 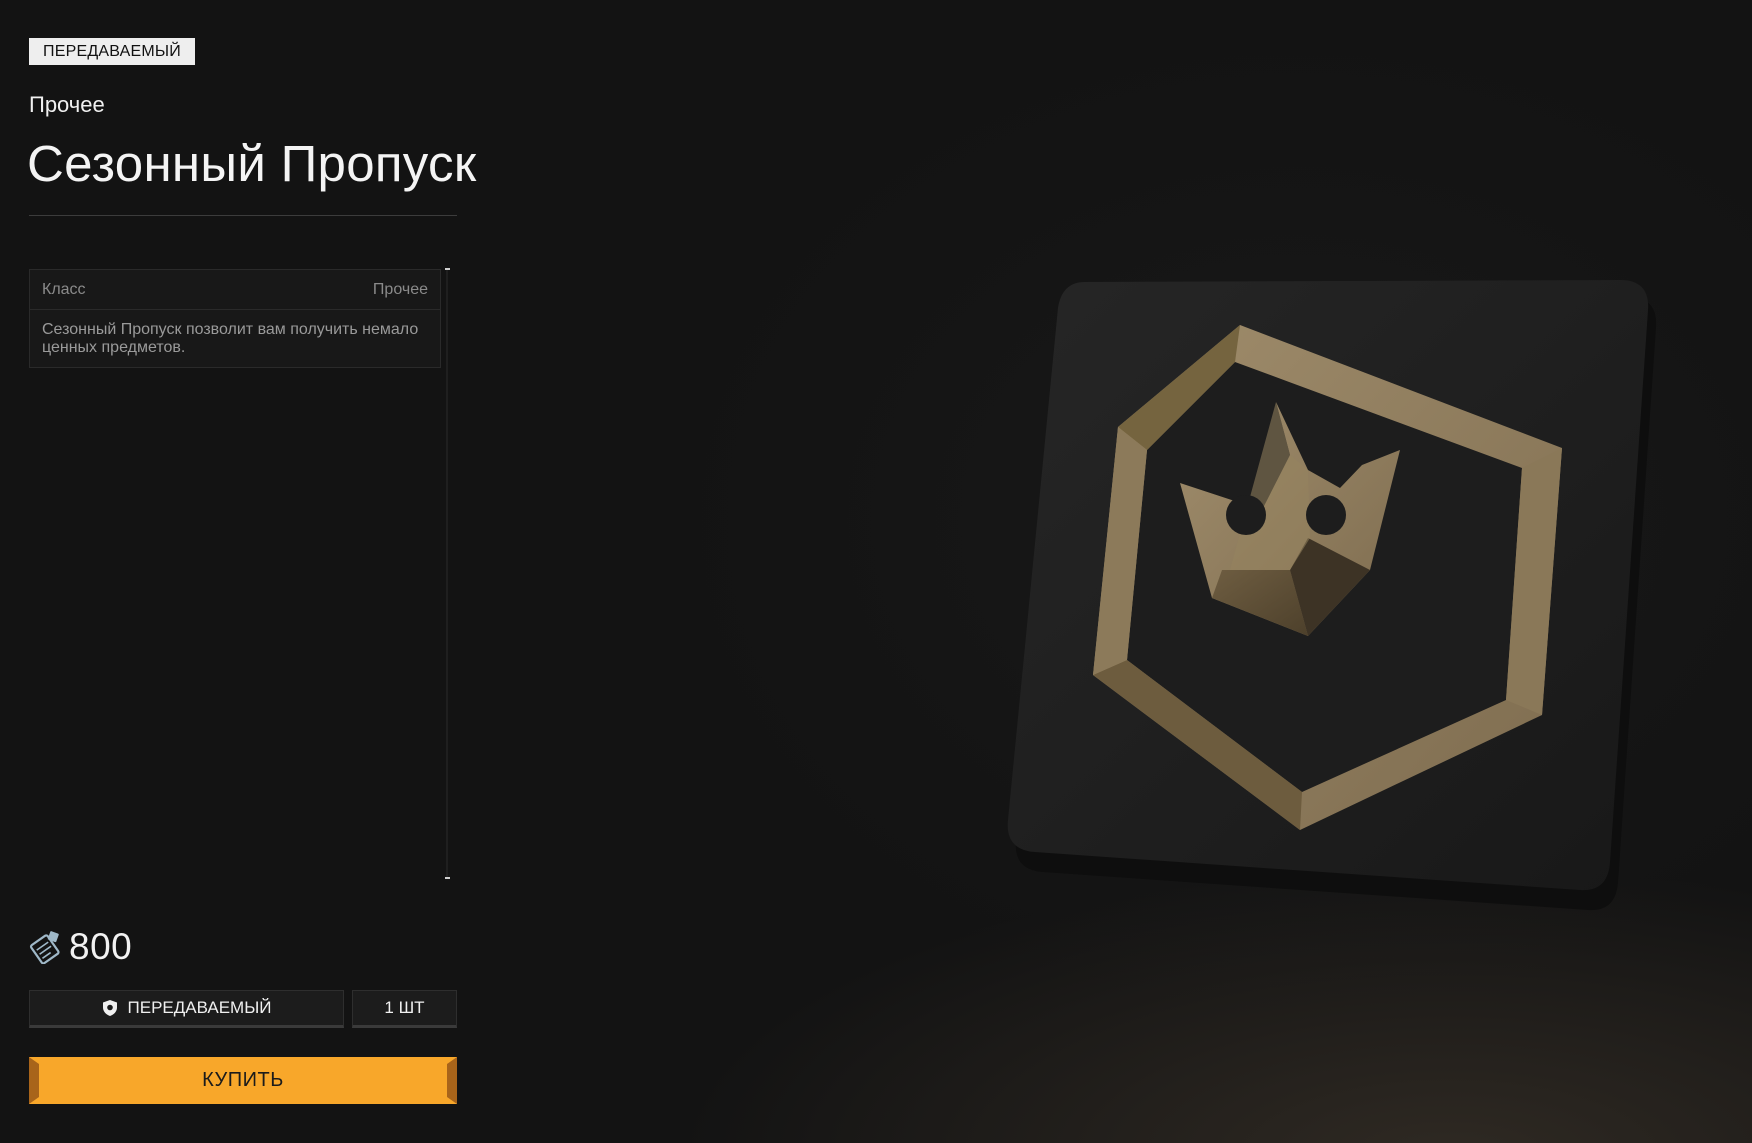 I want to click on buy-button-label: КУПИТЬ, so click(x=243, y=1080).